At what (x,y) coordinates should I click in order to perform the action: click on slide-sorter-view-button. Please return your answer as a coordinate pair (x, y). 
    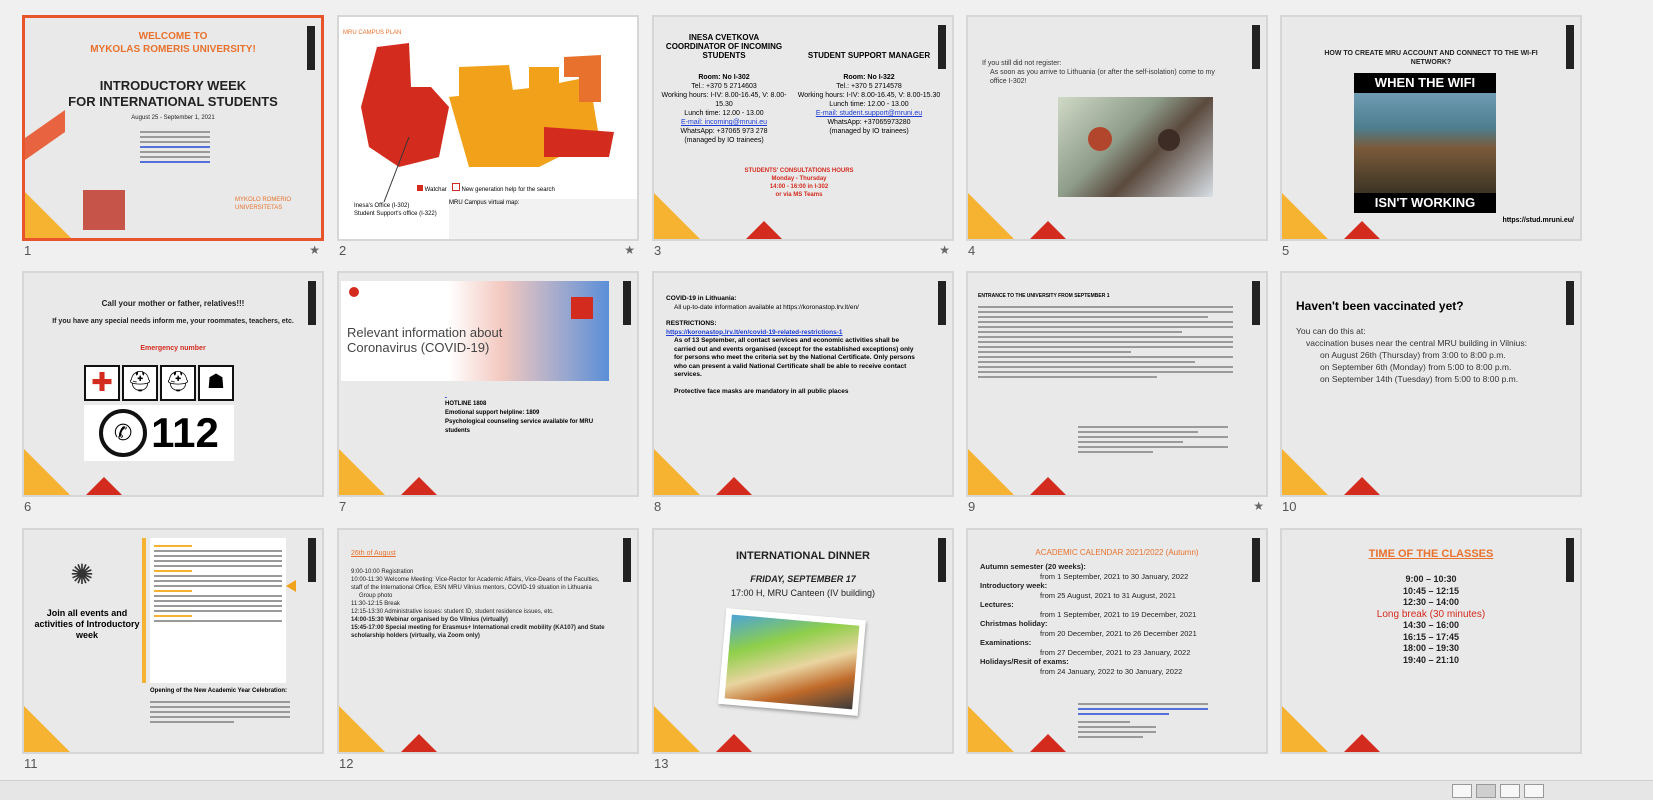
    Looking at the image, I should click on (1486, 791).